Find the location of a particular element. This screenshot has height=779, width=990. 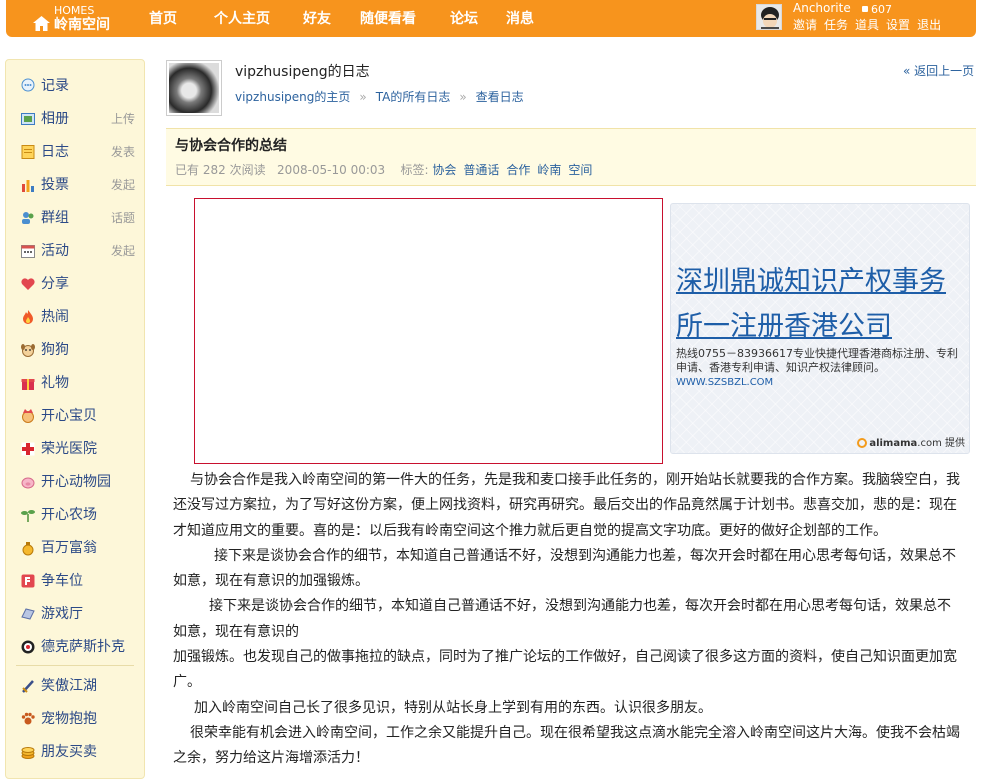

sidebar-item: 开心宝贝 is located at coordinates (77, 416).